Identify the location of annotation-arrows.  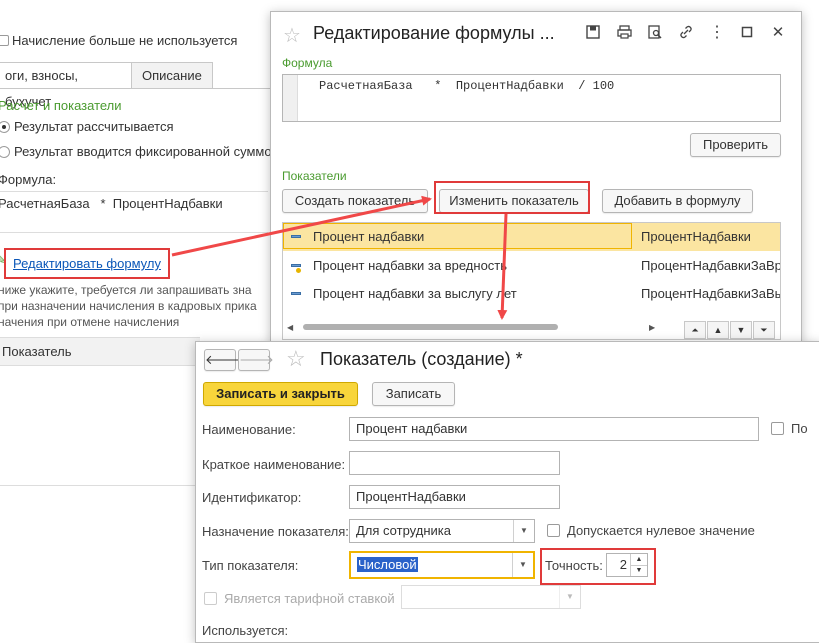
(339, 257).